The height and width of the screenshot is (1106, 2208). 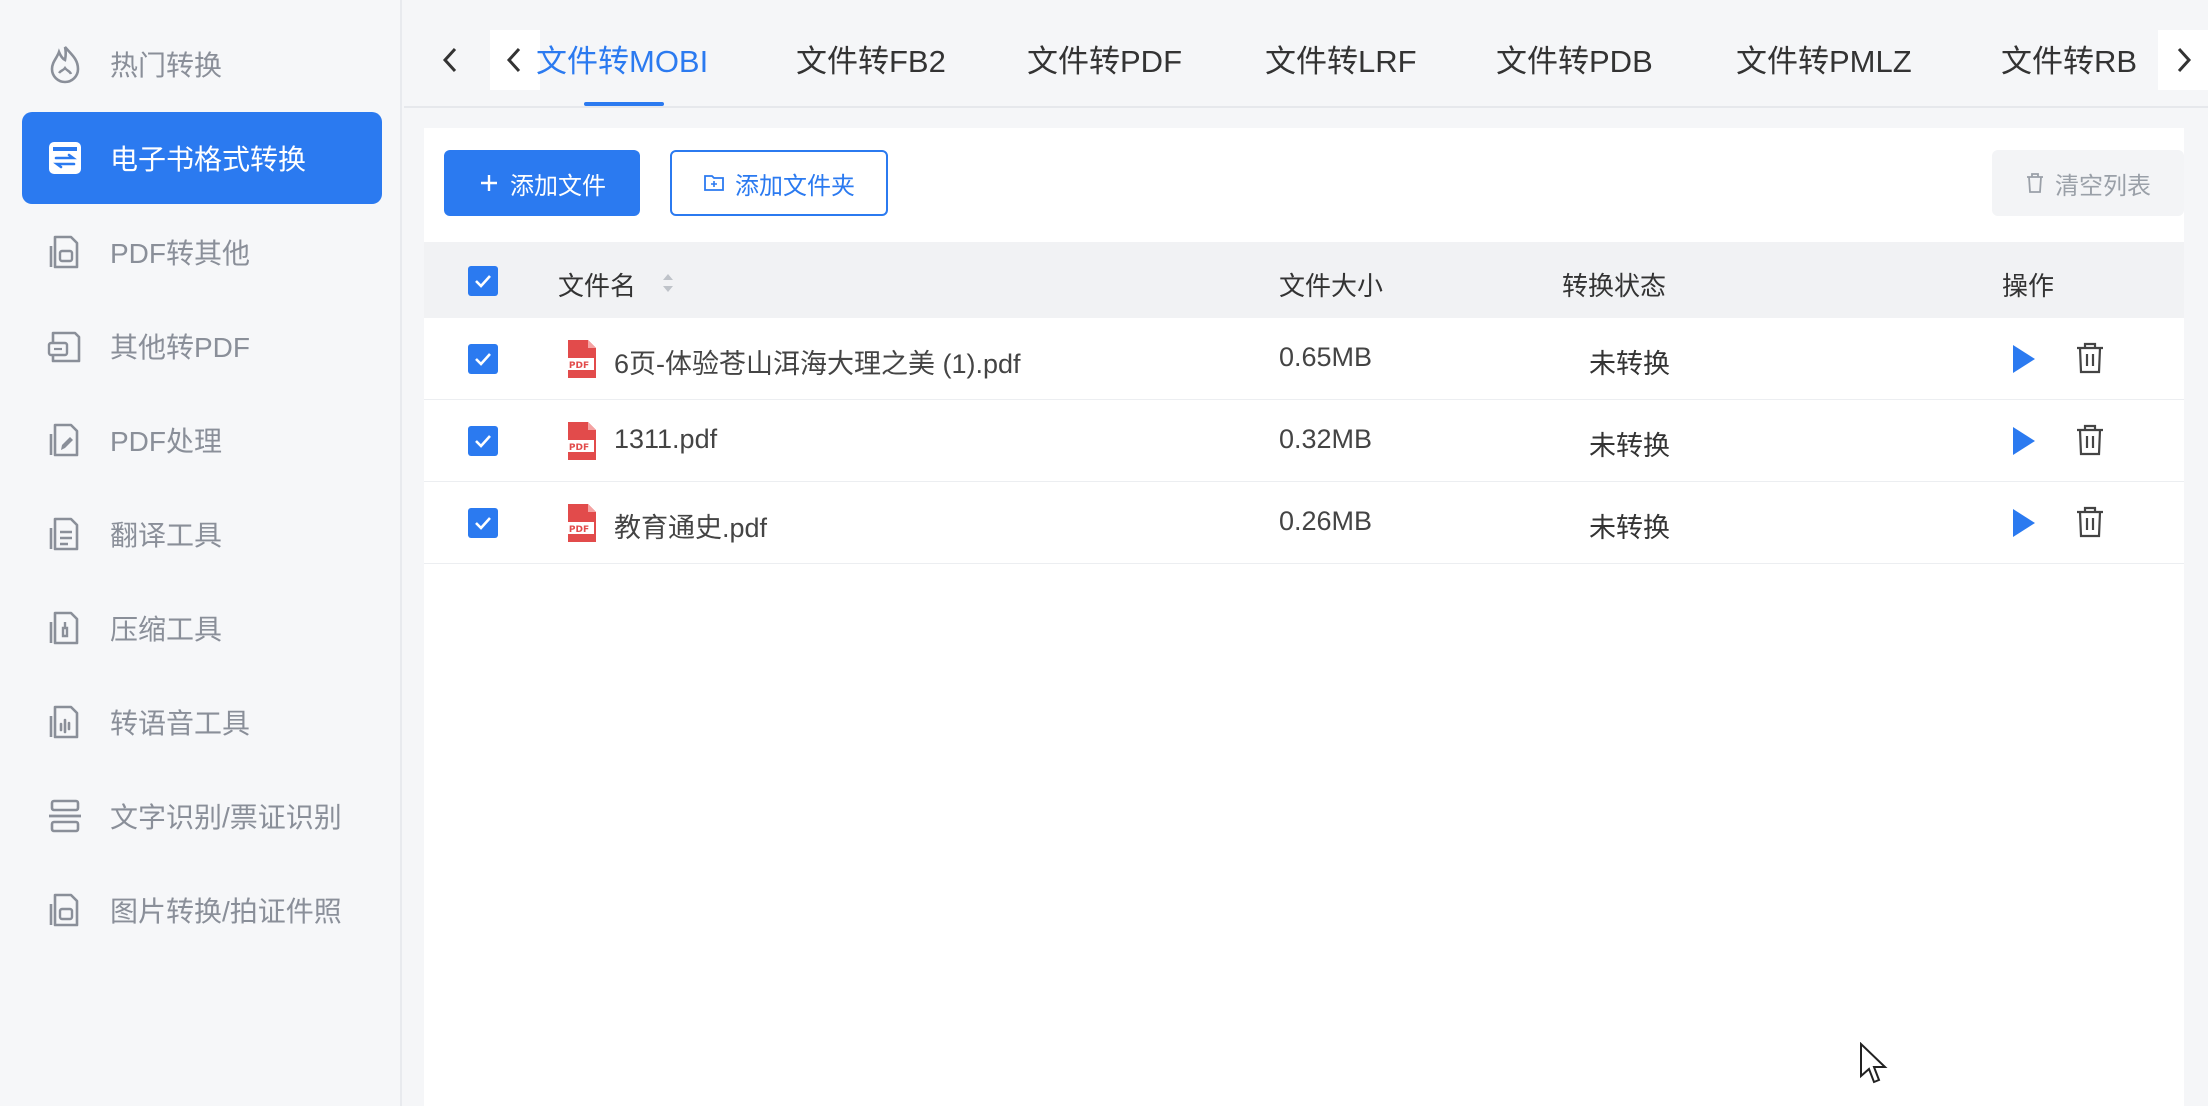 What do you see at coordinates (166, 629) in the screenshot?
I see `sidebar-item-label: 压缩工具` at bounding box center [166, 629].